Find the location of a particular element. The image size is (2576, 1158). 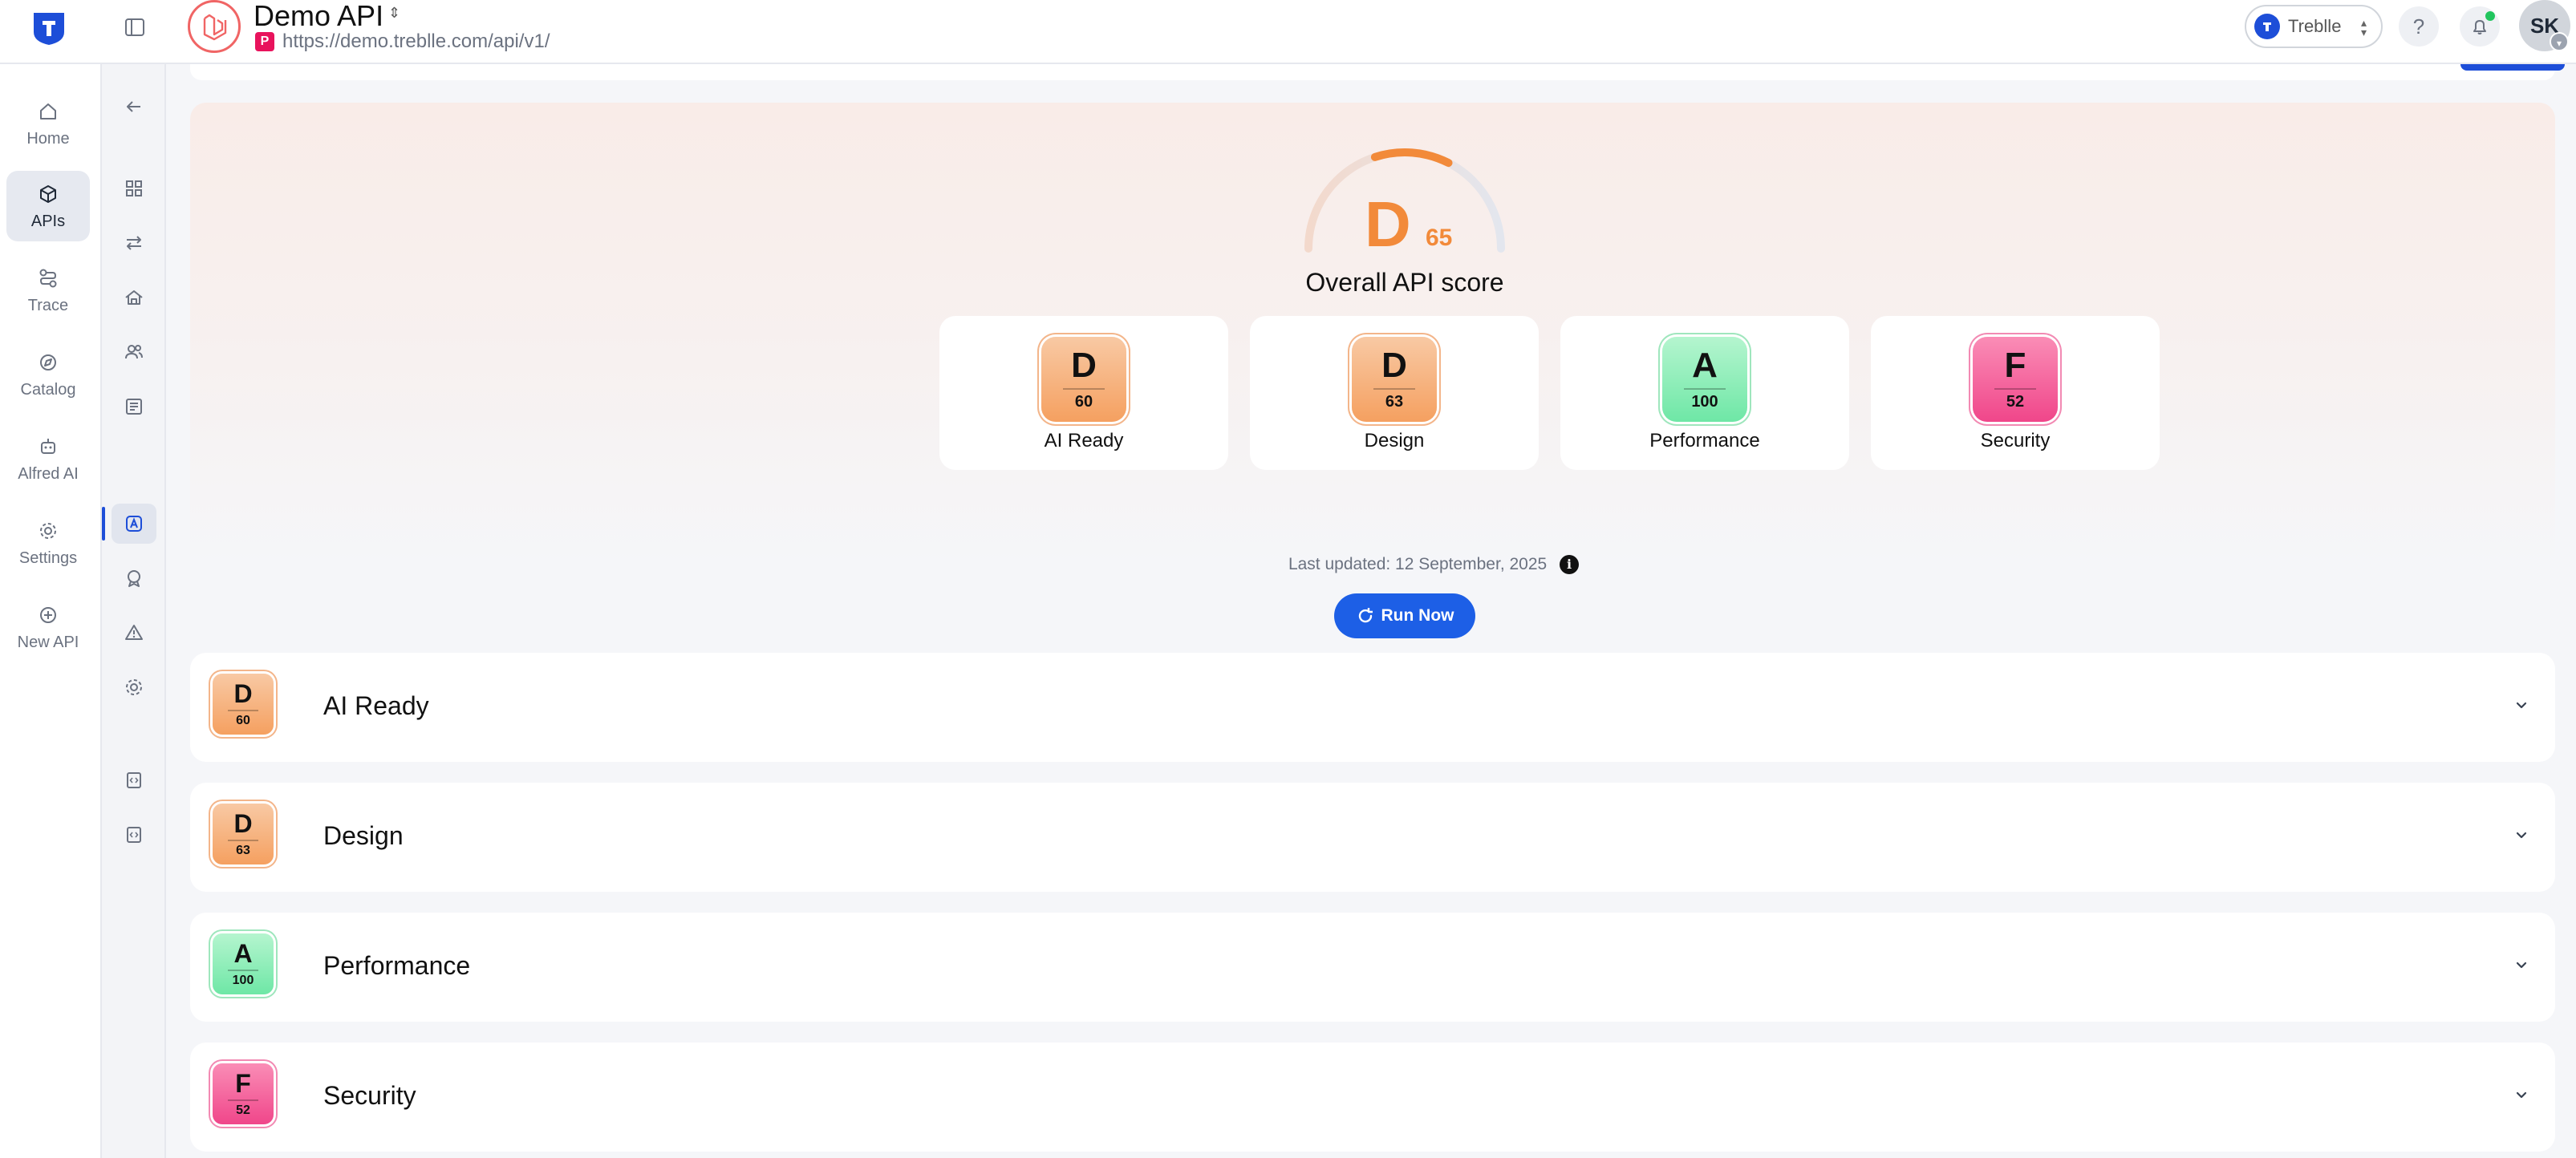

api-logo-icon is located at coordinates (214, 26).